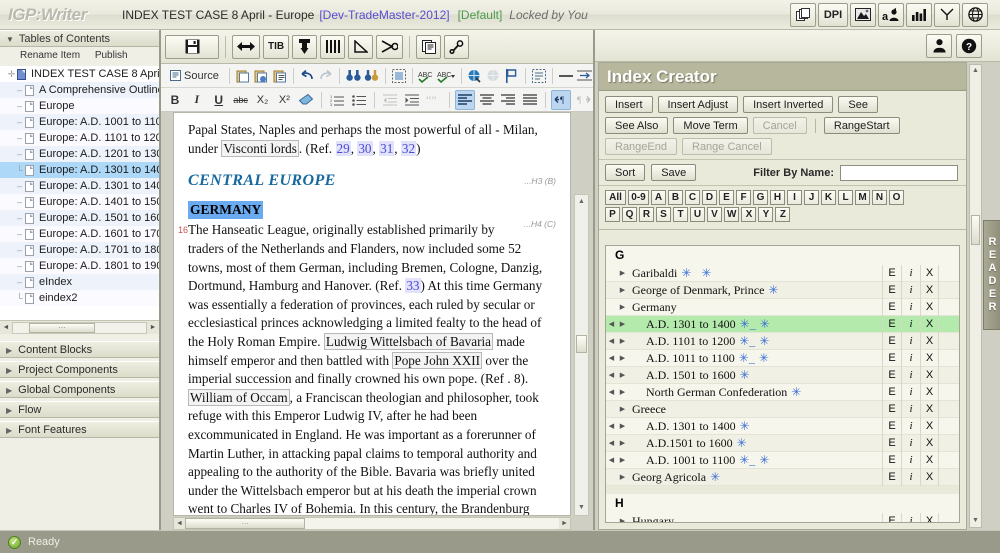  I want to click on flag-icon, so click(511, 76).